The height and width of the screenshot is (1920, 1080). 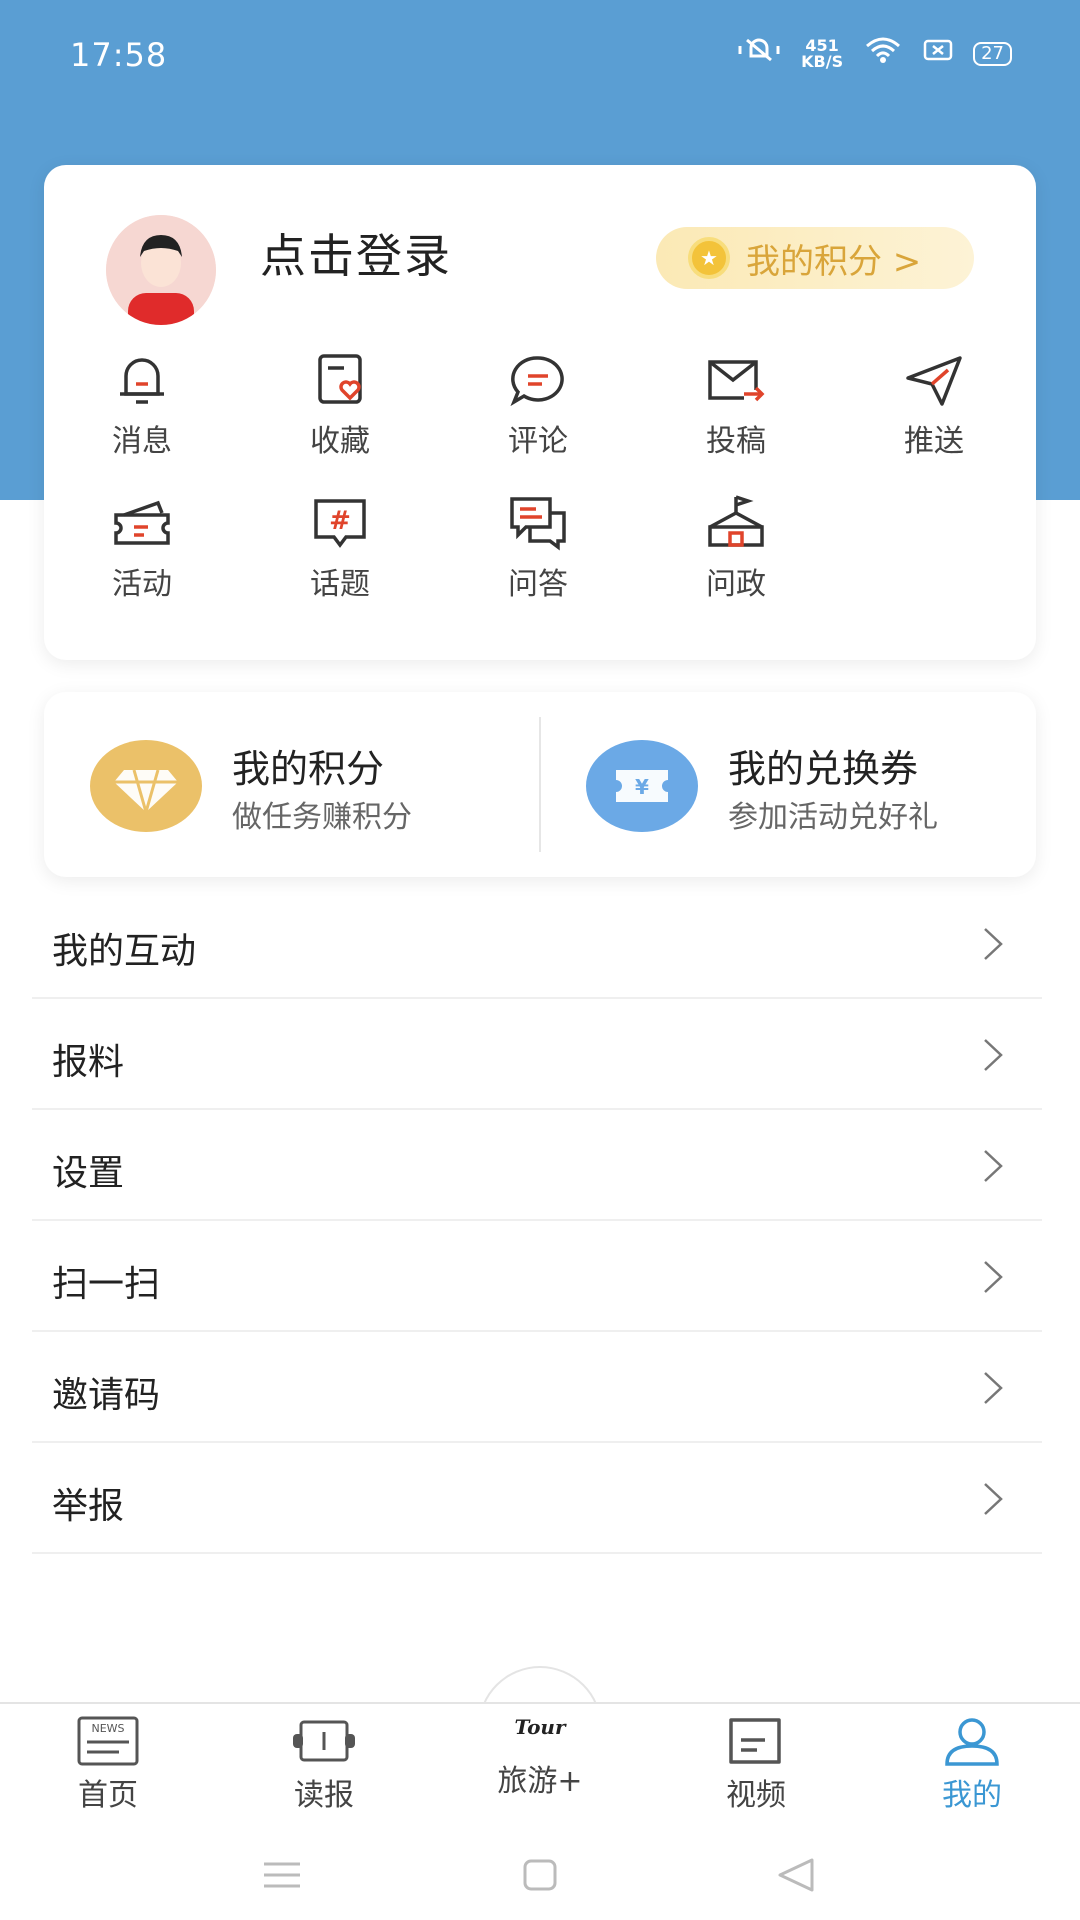 I want to click on status-icons: 451 KB/S 27, so click(x=874, y=53).